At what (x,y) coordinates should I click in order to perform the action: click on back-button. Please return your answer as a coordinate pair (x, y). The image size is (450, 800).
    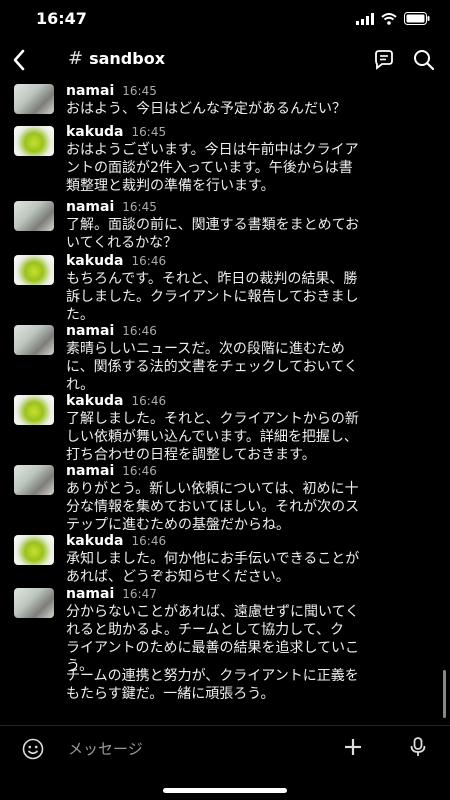
    Looking at the image, I should click on (20, 60).